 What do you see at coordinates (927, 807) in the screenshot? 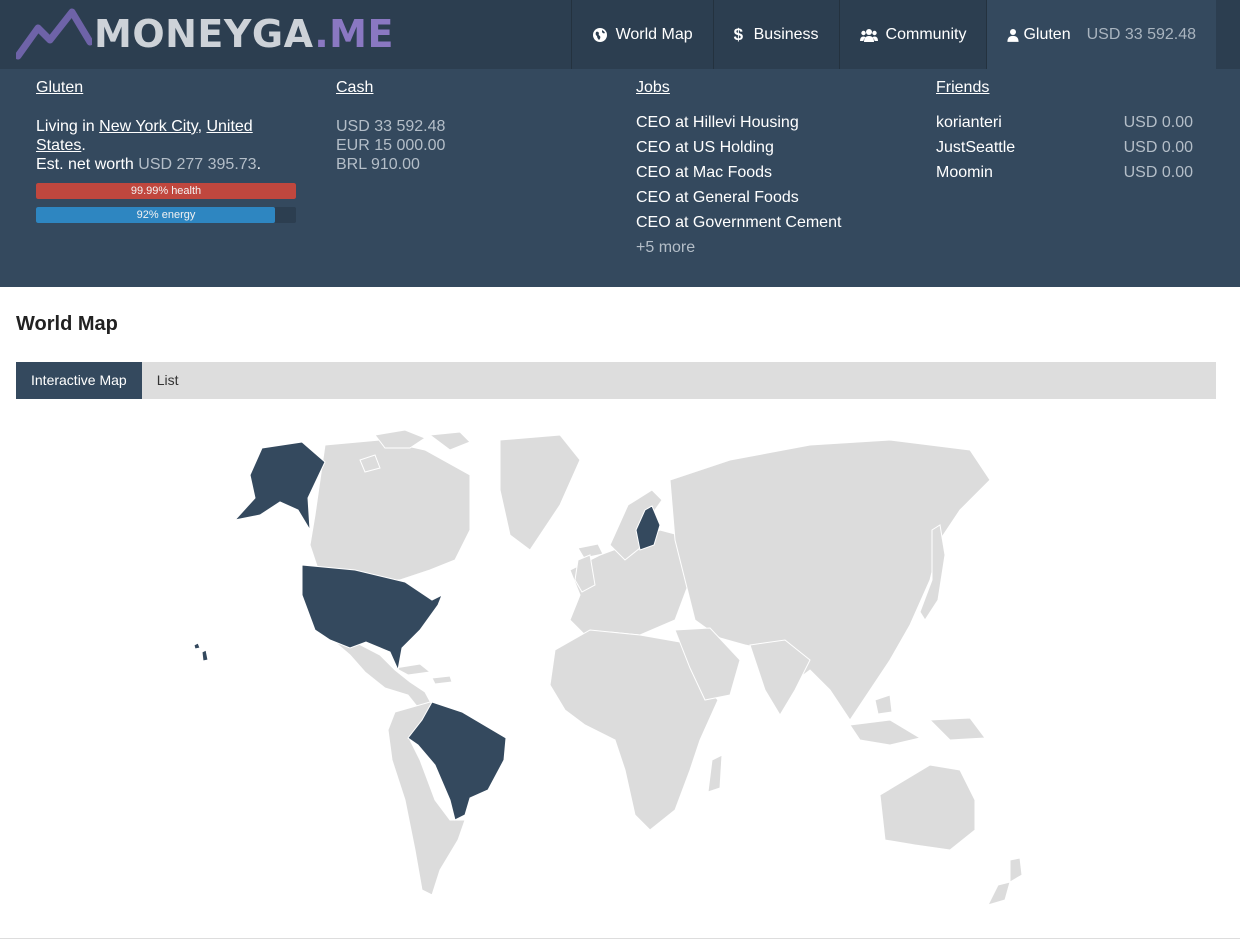
I see `map-country-australia` at bounding box center [927, 807].